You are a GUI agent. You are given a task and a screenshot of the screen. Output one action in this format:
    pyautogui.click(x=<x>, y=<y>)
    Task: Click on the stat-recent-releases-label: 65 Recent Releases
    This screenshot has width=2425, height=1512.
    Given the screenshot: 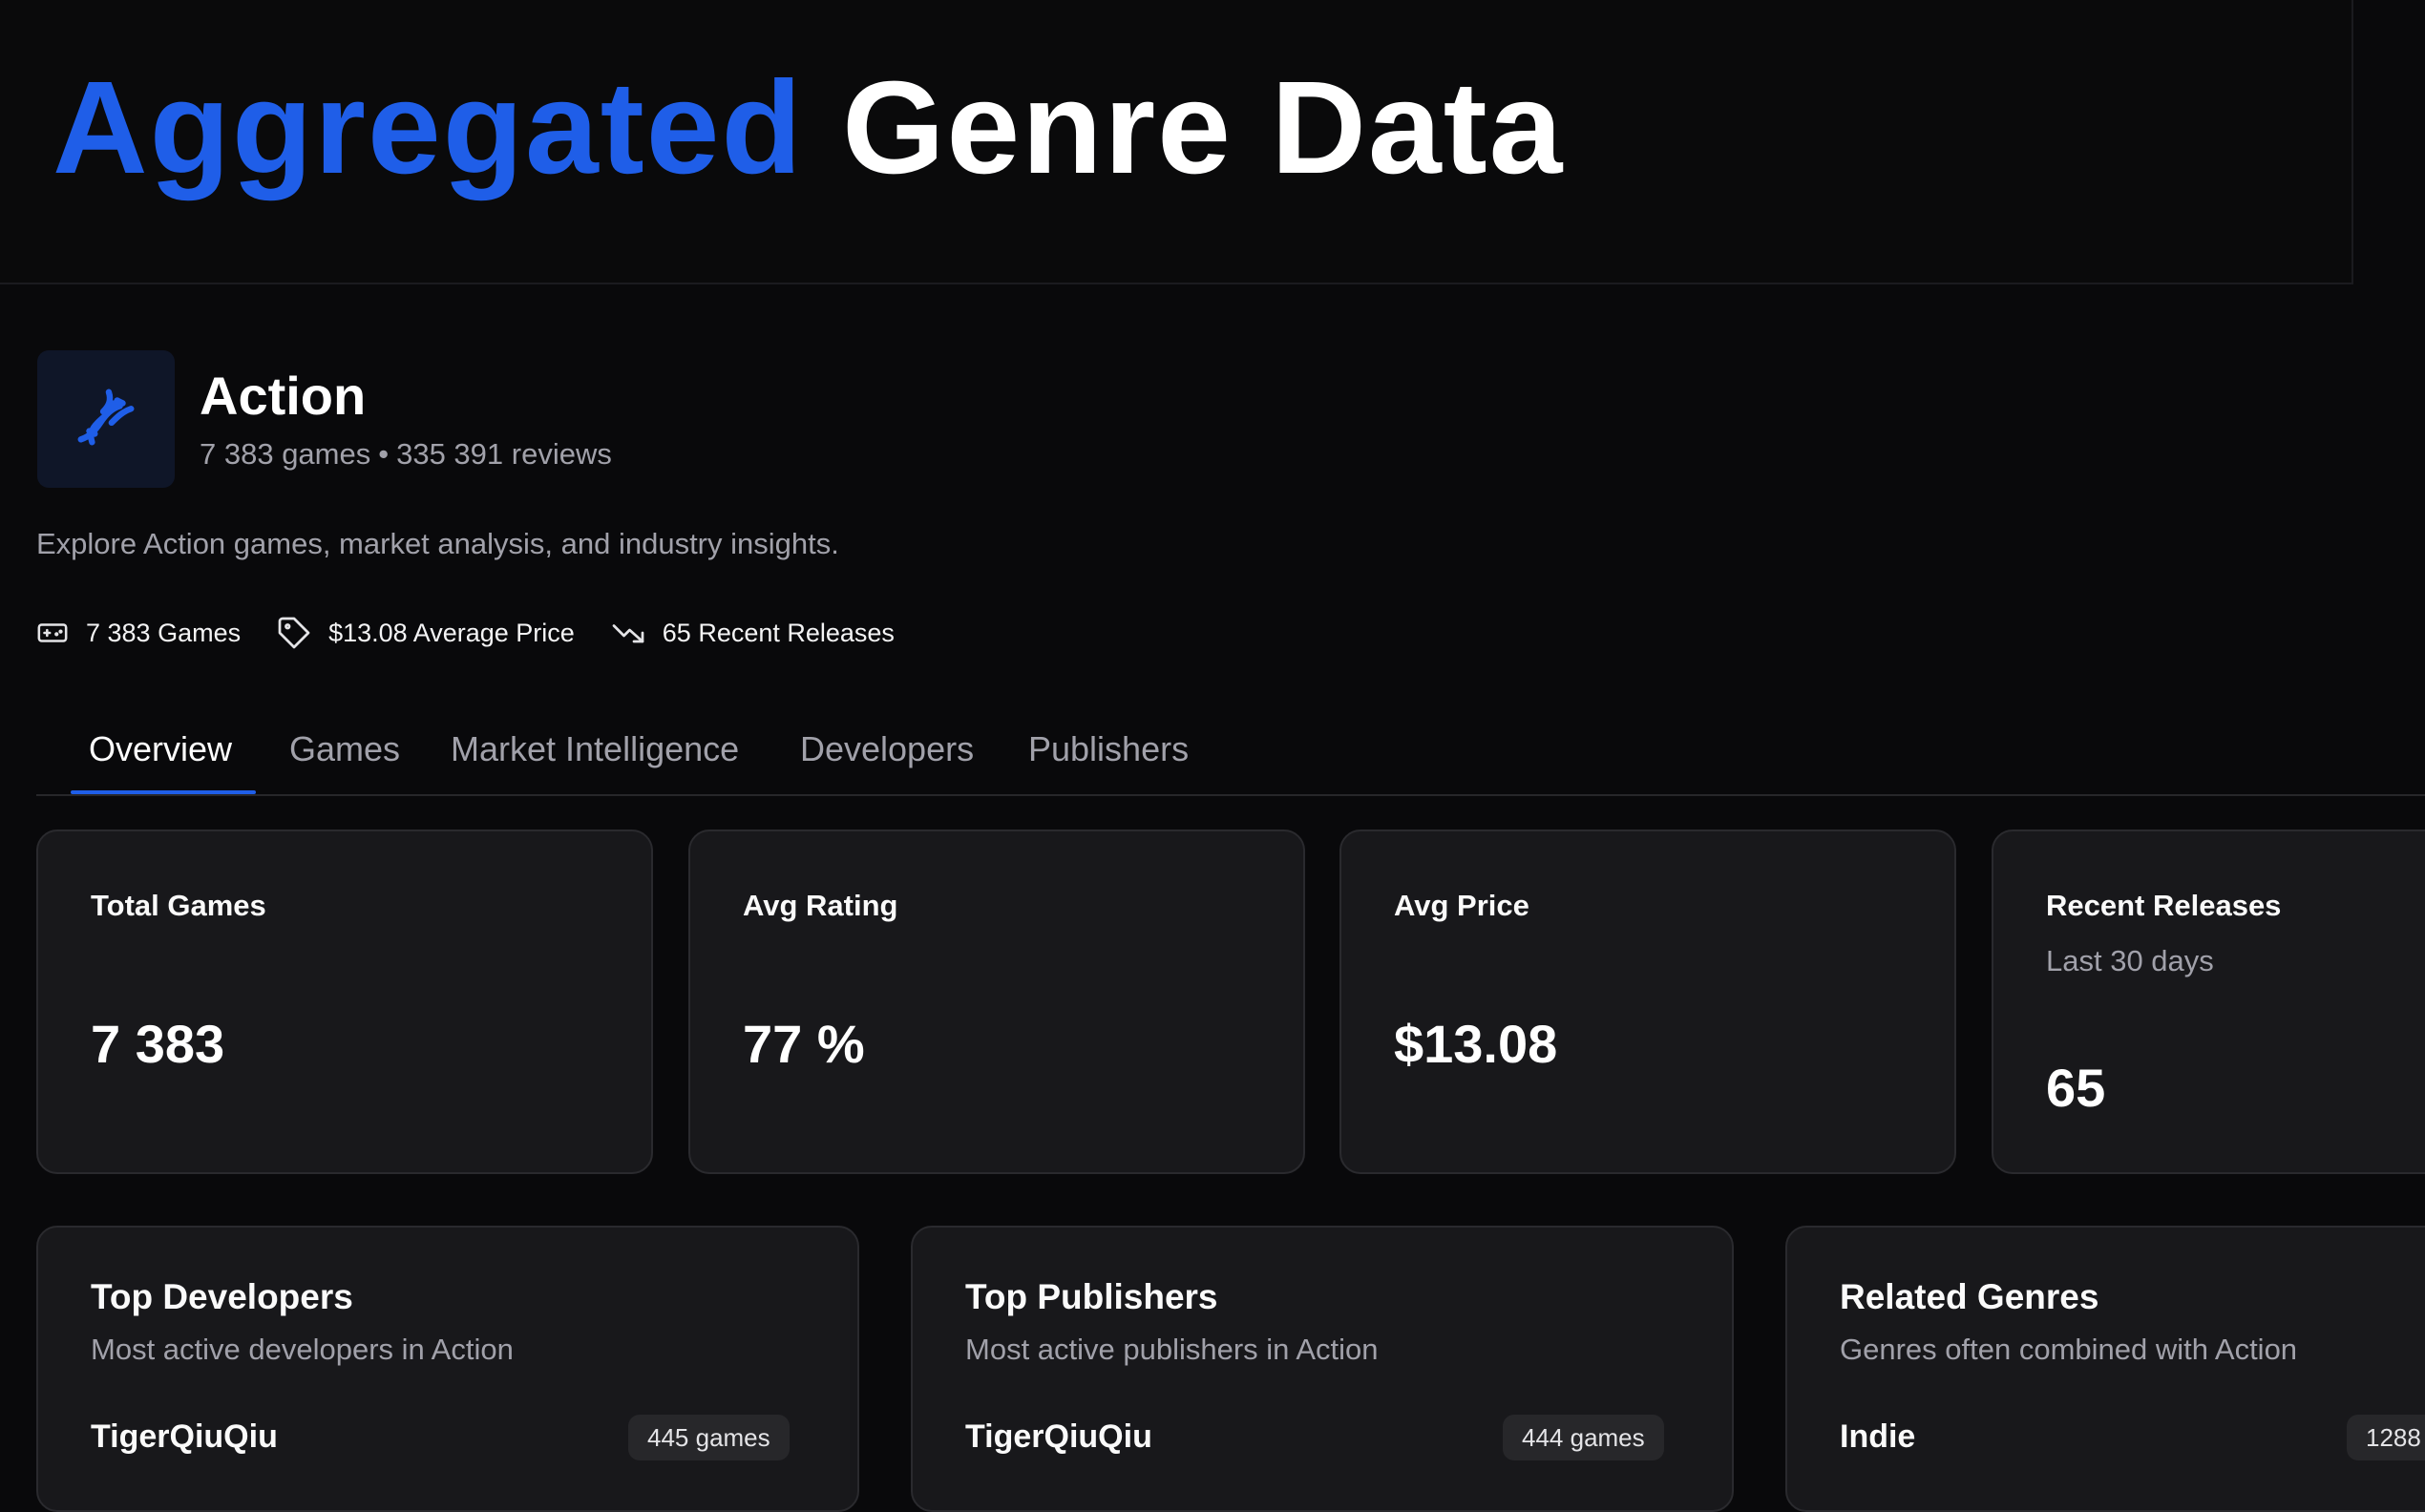 What is the action you would take?
    pyautogui.click(x=778, y=633)
    